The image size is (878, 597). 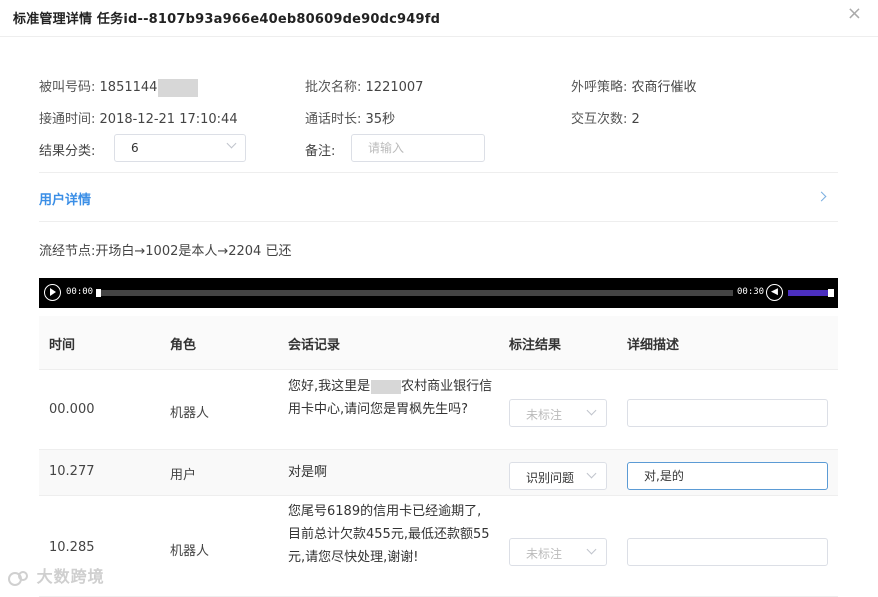 I want to click on row-time: 00.000, so click(x=72, y=409).